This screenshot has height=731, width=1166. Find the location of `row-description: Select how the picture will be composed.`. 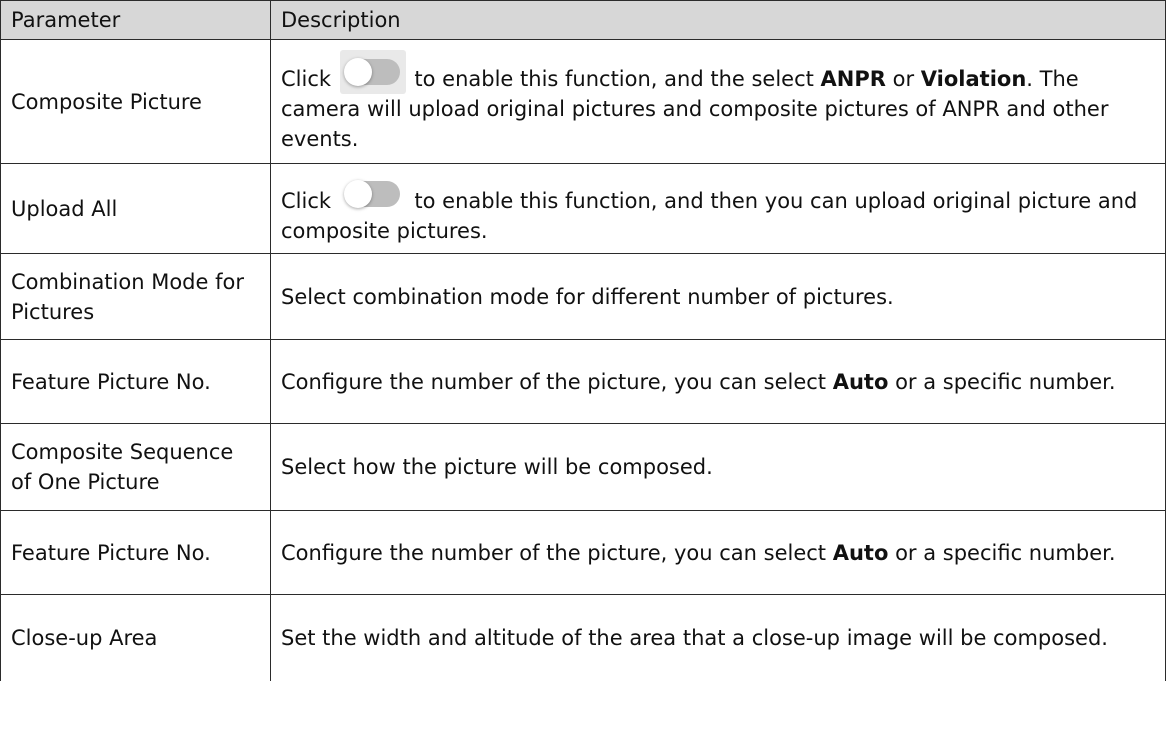

row-description: Select how the picture will be composed. is located at coordinates (718, 467).